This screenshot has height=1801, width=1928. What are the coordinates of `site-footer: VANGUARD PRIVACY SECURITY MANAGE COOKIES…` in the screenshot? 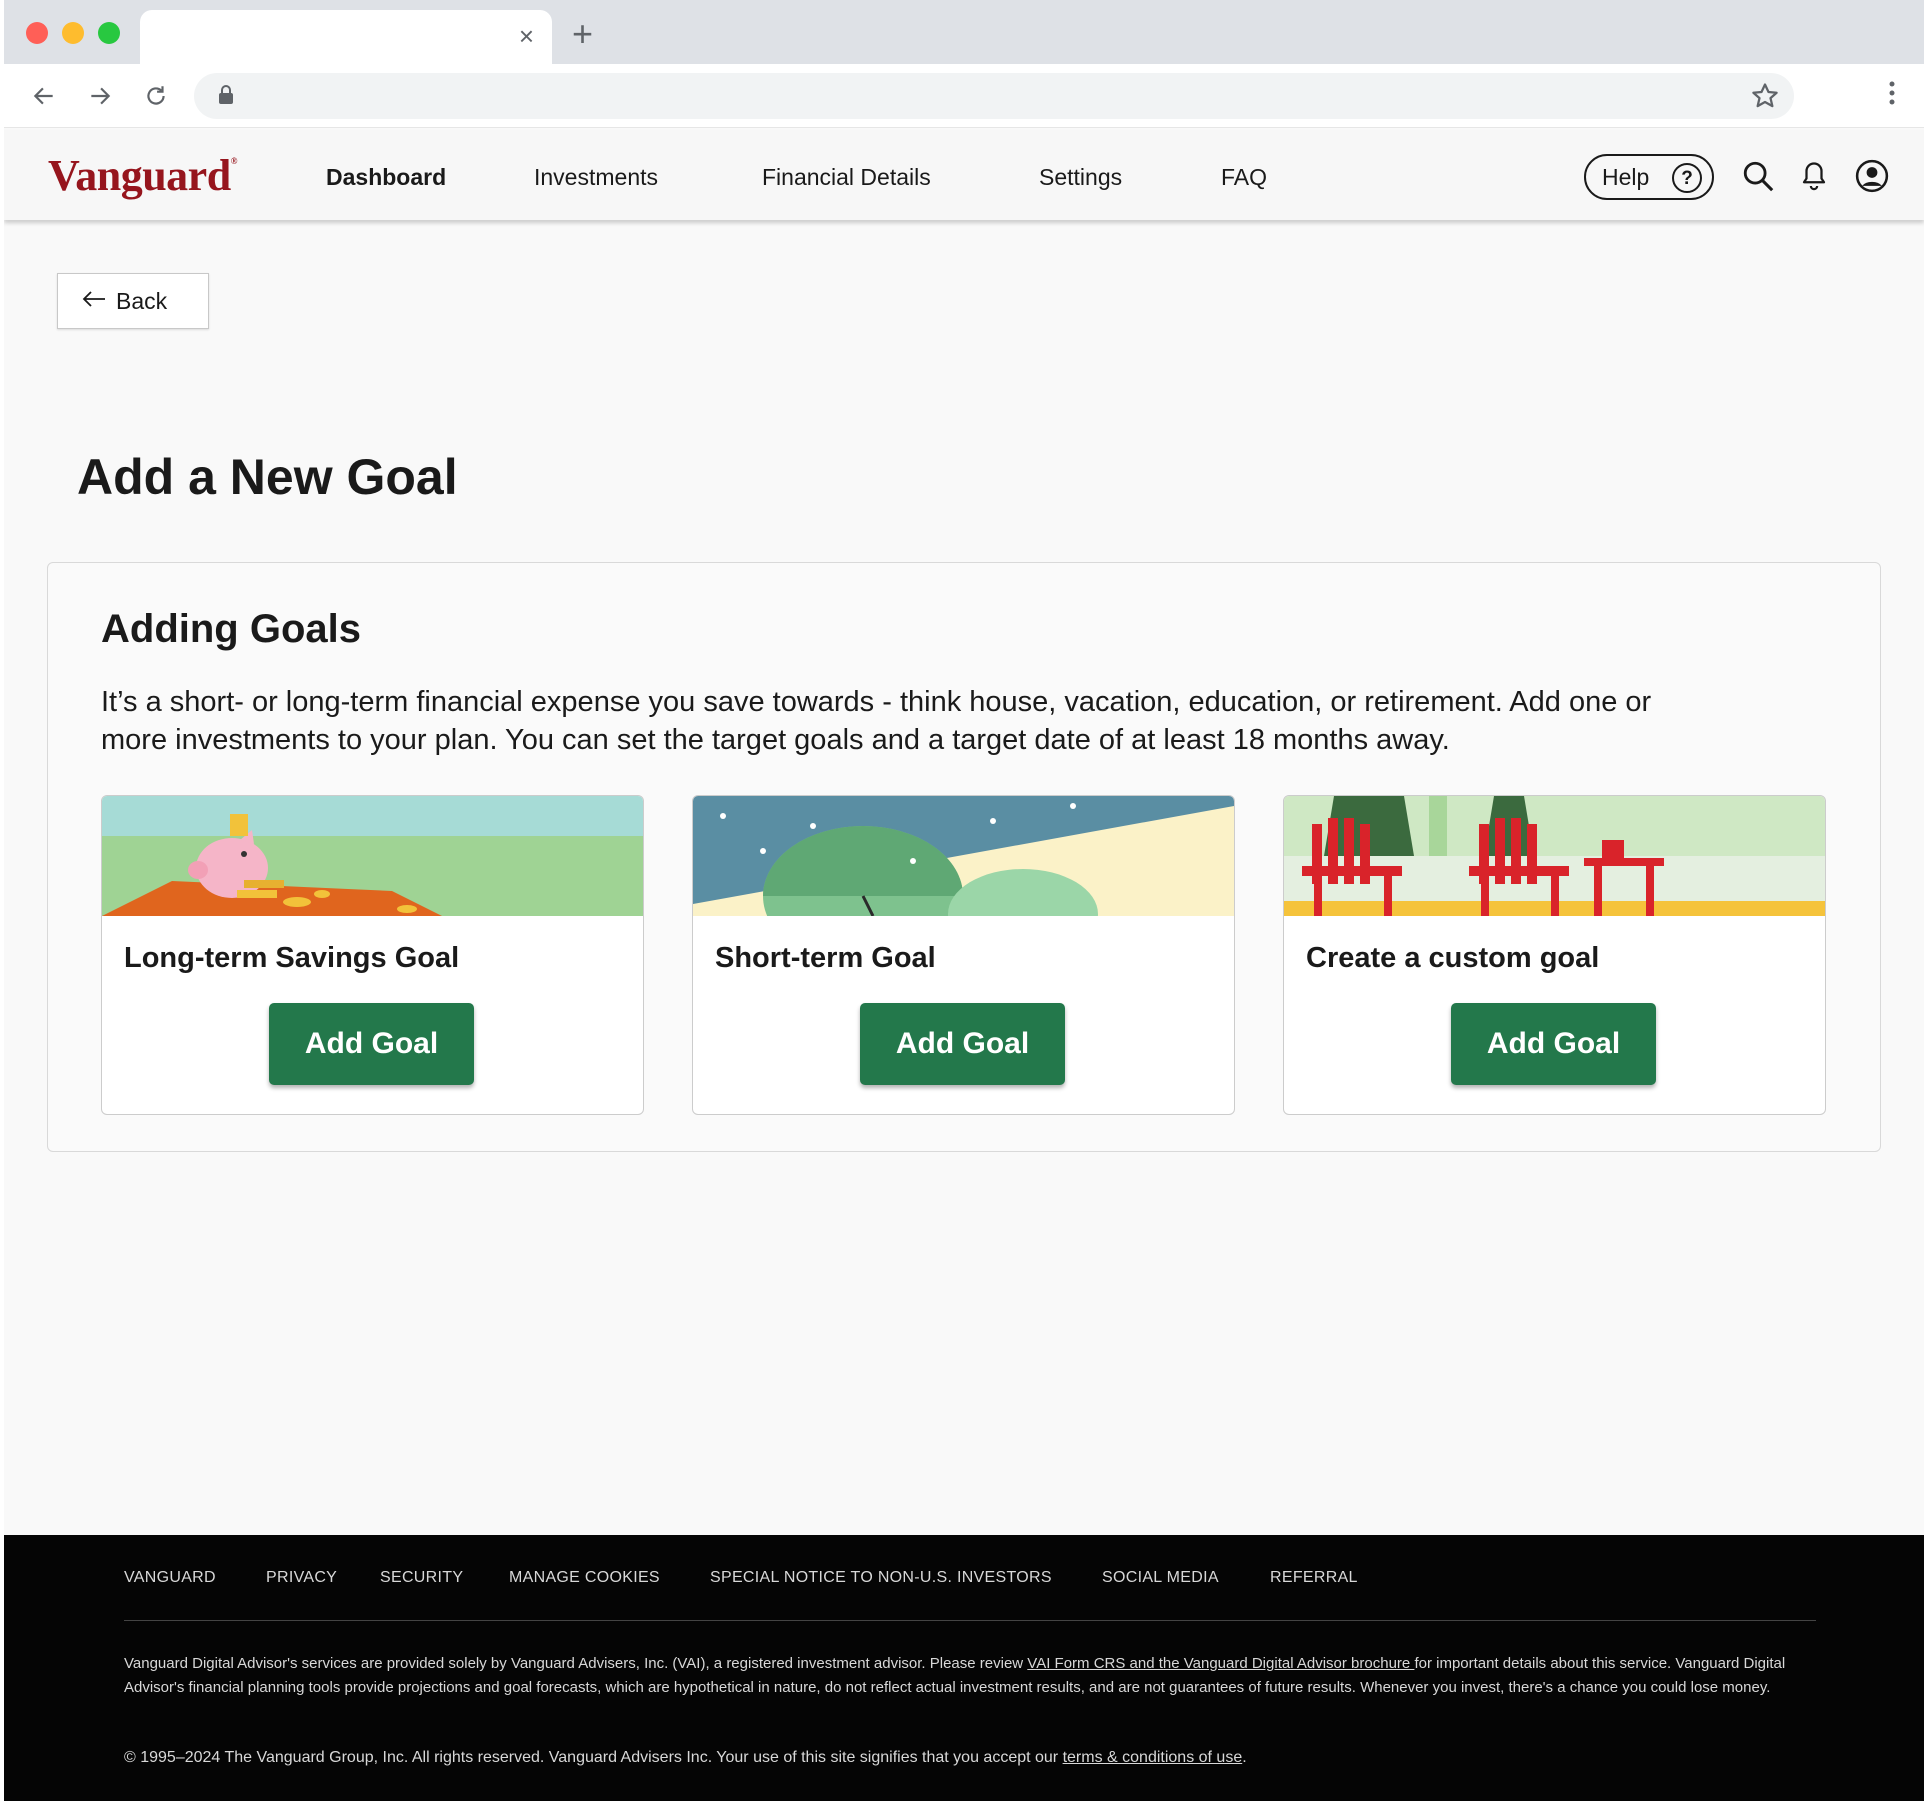 It's located at (964, 1668).